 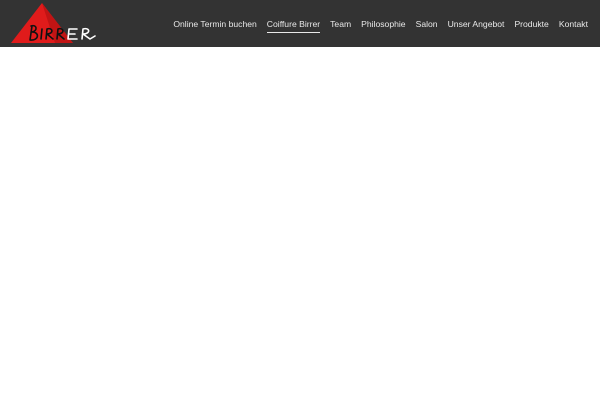 I want to click on nav-item-coiffure-birrer: Coiffure Birrer, so click(x=293, y=25).